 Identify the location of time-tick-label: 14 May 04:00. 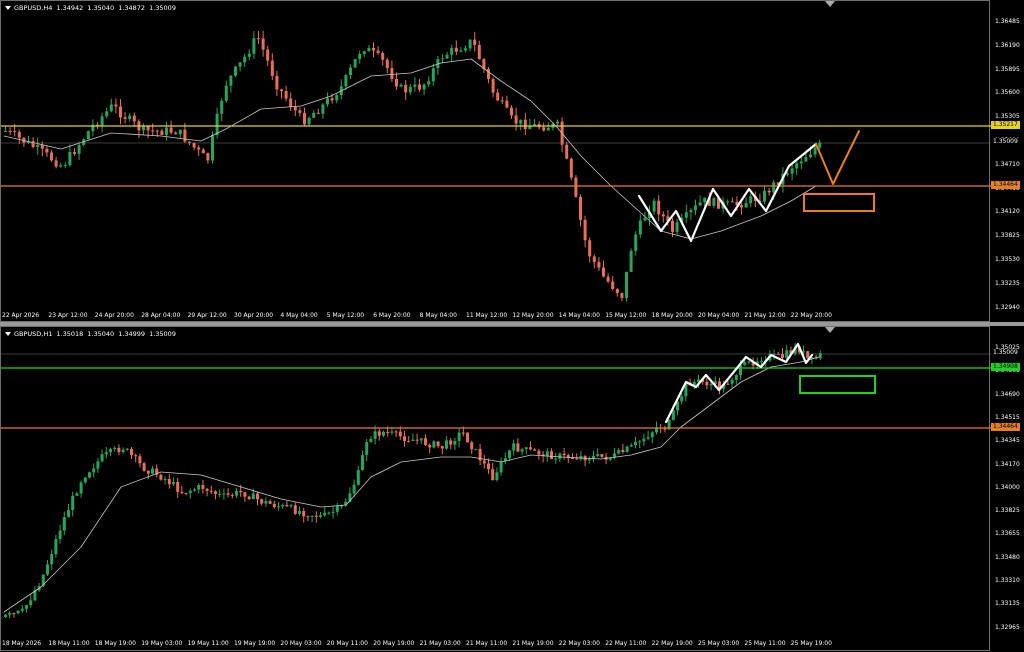
(579, 315).